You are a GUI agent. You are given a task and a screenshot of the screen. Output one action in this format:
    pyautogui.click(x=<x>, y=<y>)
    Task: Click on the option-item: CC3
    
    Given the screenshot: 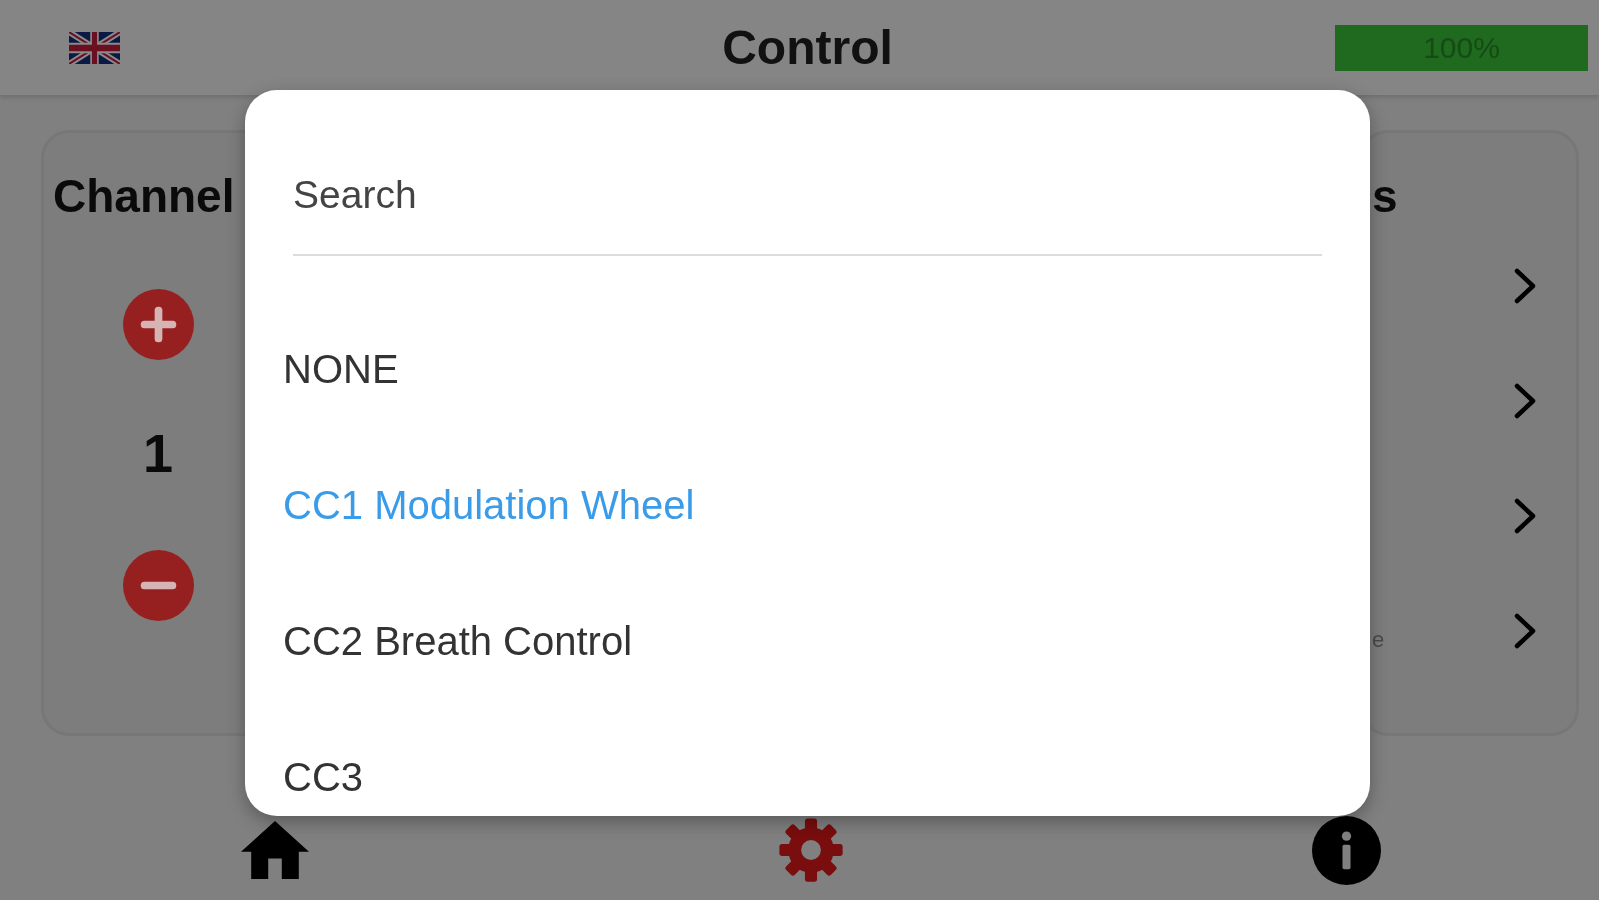 What is the action you would take?
    pyautogui.click(x=323, y=777)
    